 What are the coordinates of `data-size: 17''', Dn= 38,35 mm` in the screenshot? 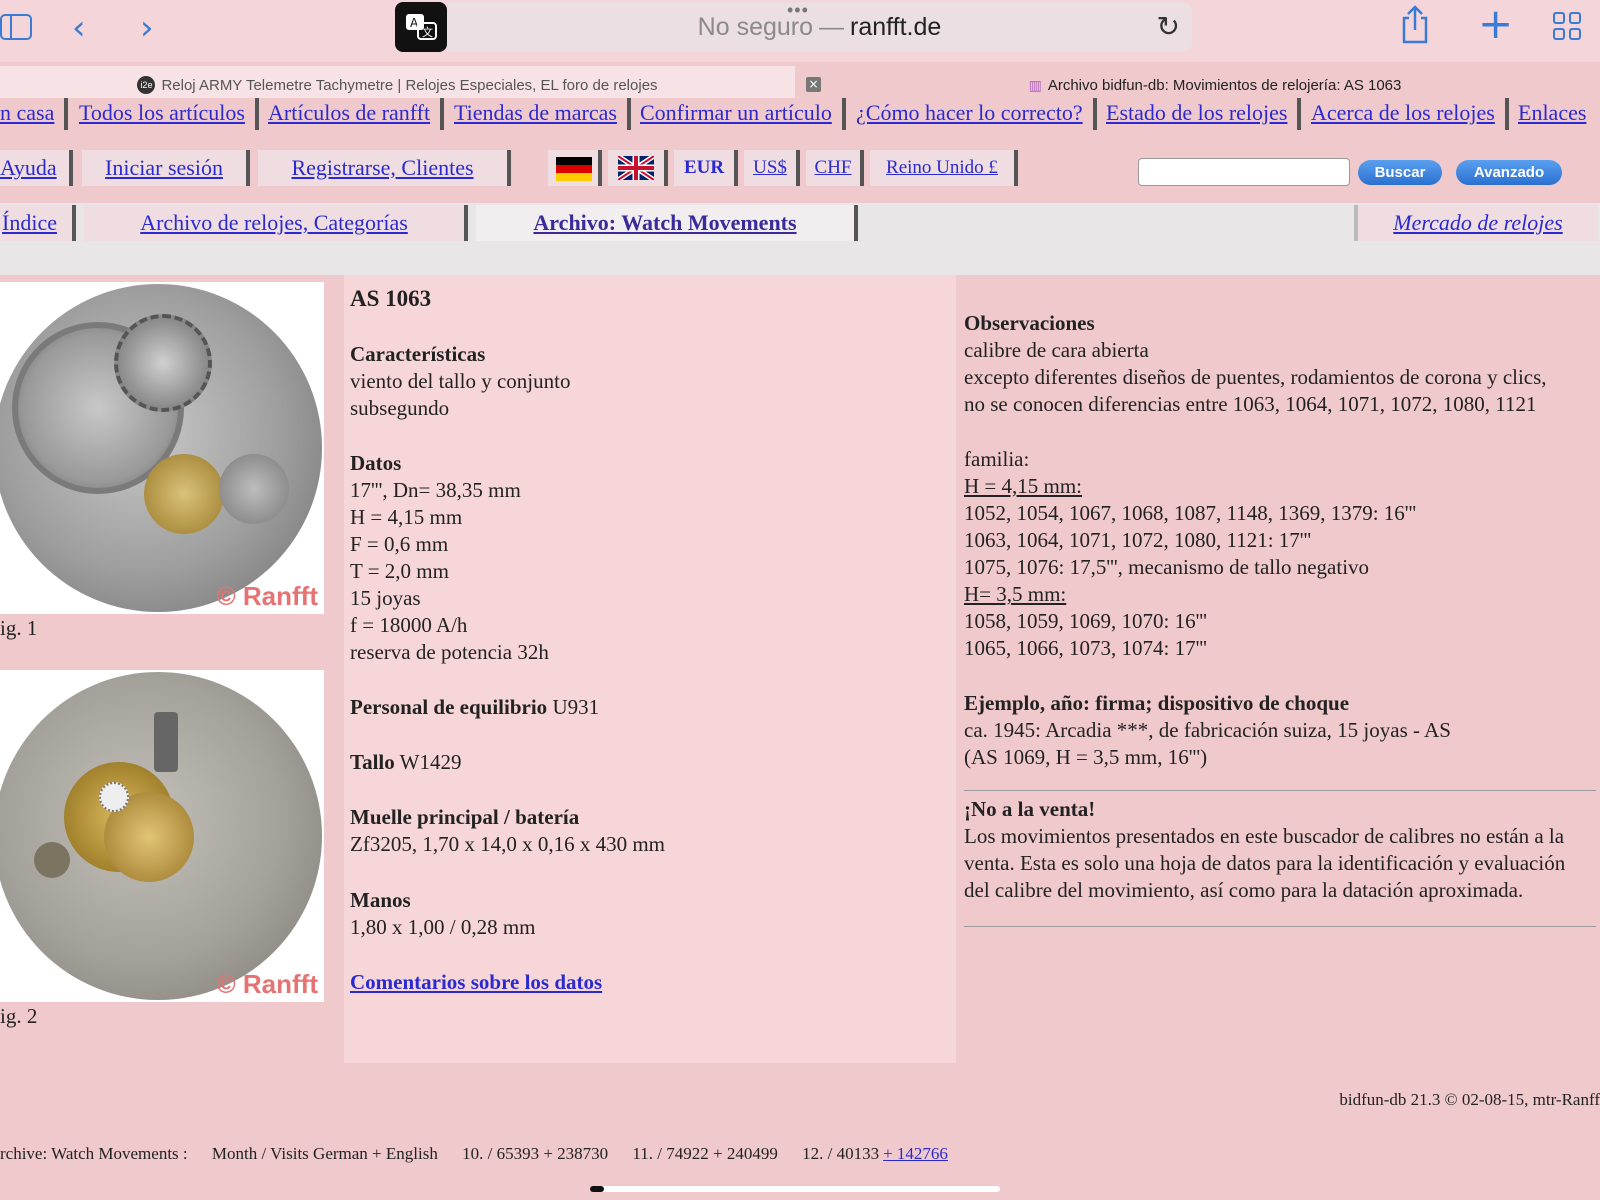 It's located at (435, 490).